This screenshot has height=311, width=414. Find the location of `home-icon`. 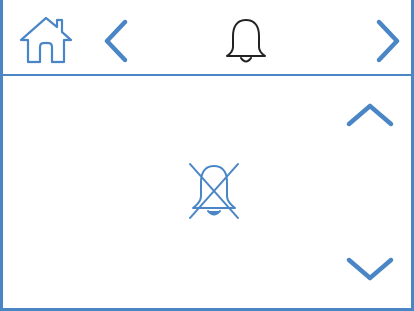

home-icon is located at coordinates (46, 40).